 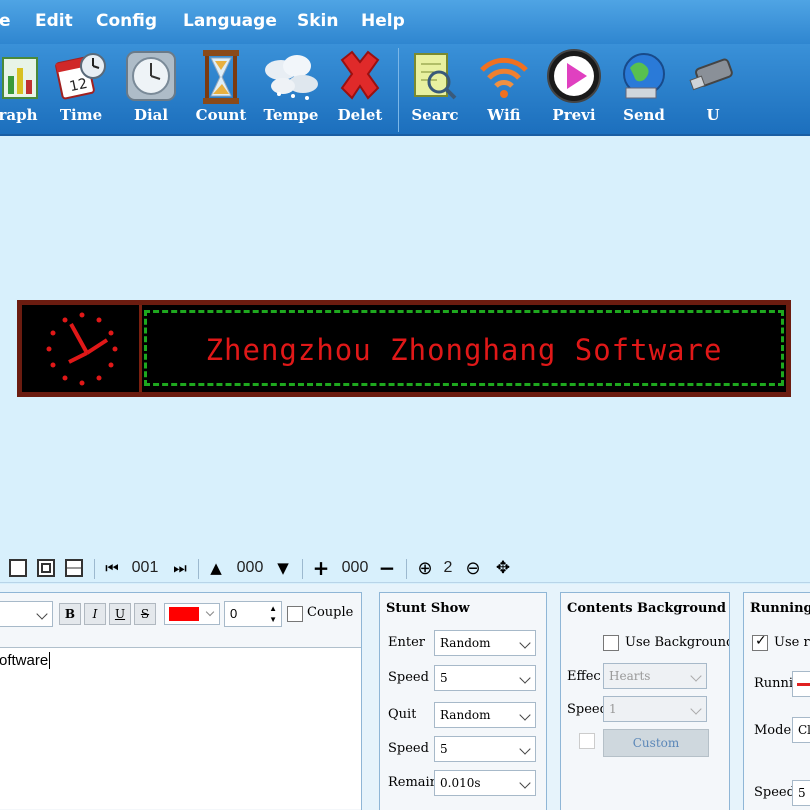 I want to click on enter-speed-value: 5, so click(x=444, y=678).